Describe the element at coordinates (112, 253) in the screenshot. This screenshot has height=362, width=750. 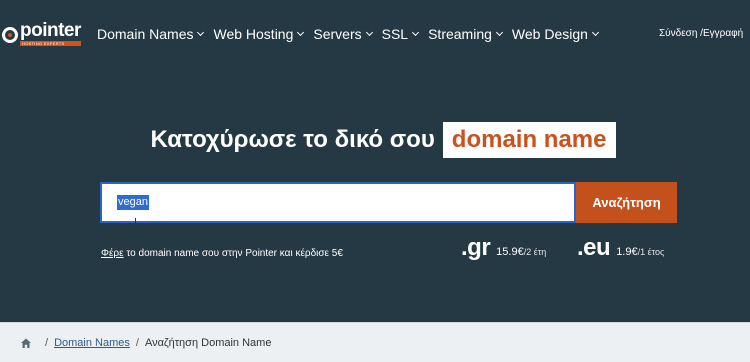
I see `transfer-link: Φέρε` at that location.